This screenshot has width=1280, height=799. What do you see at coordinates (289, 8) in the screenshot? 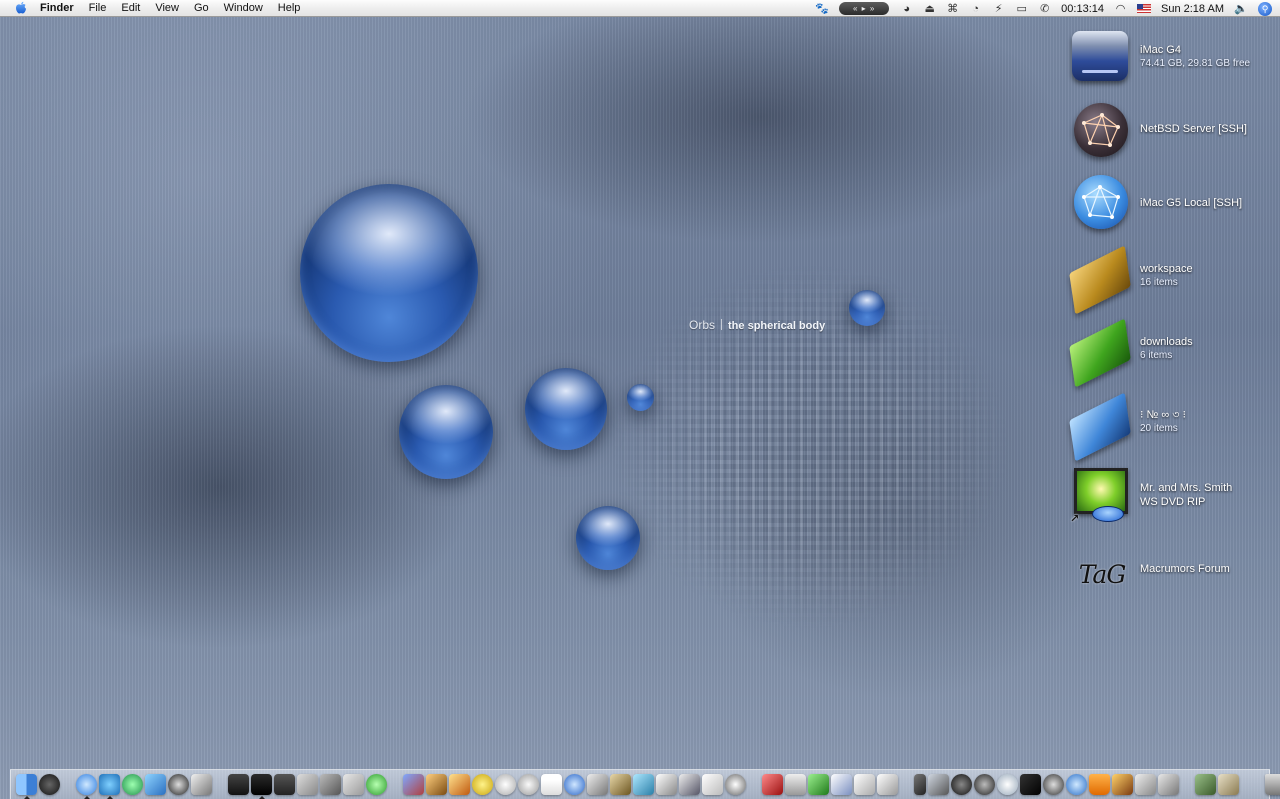
I see `menu-help: Help` at bounding box center [289, 8].